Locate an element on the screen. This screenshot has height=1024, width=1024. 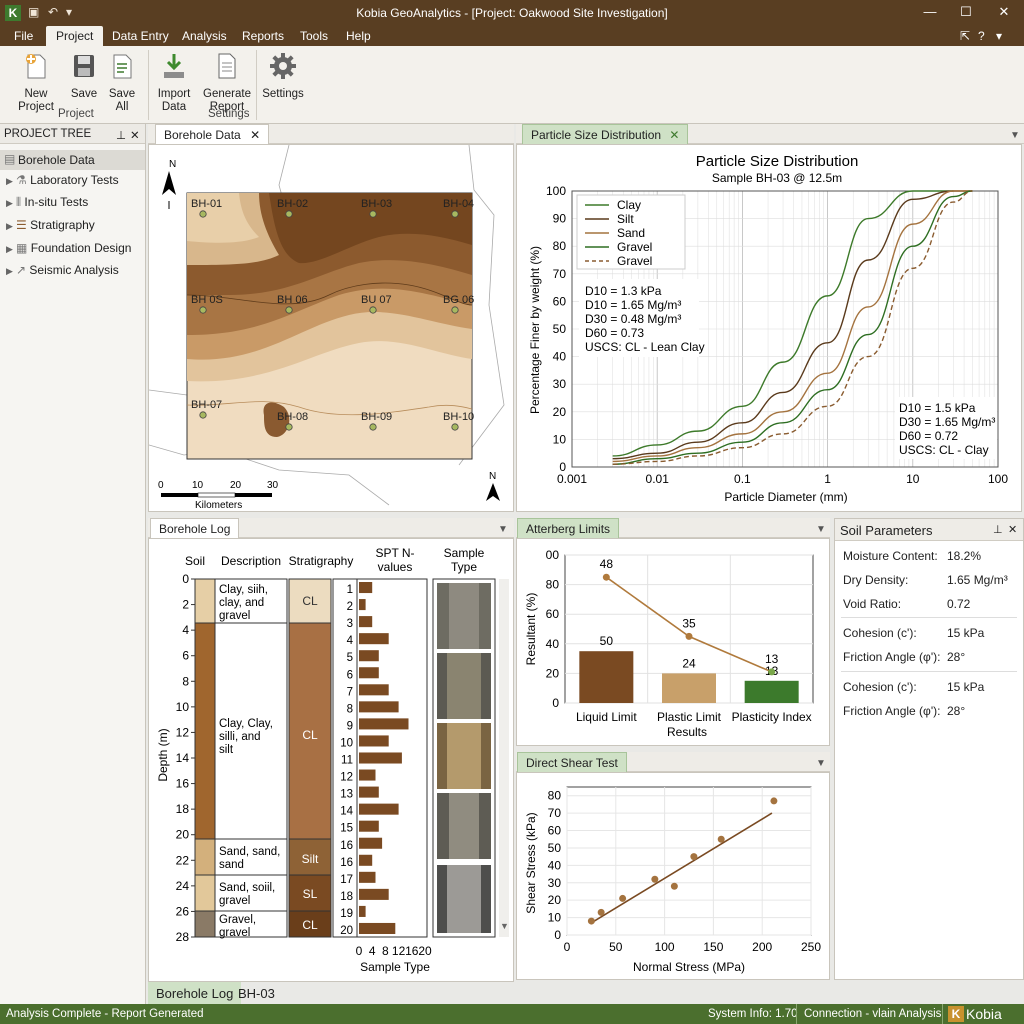
svg-text: BG 06 is located at coordinates (458, 300).